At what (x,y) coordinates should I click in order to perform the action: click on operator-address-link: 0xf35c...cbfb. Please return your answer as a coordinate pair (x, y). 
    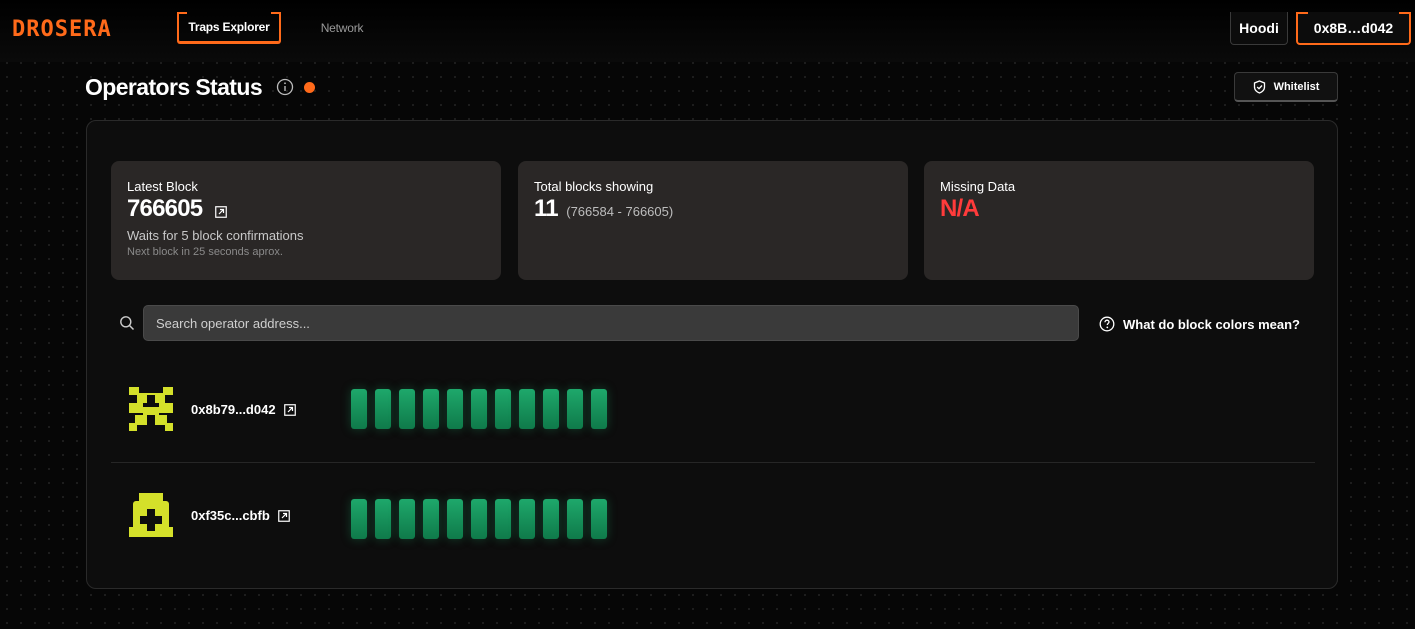
    Looking at the image, I should click on (240, 515).